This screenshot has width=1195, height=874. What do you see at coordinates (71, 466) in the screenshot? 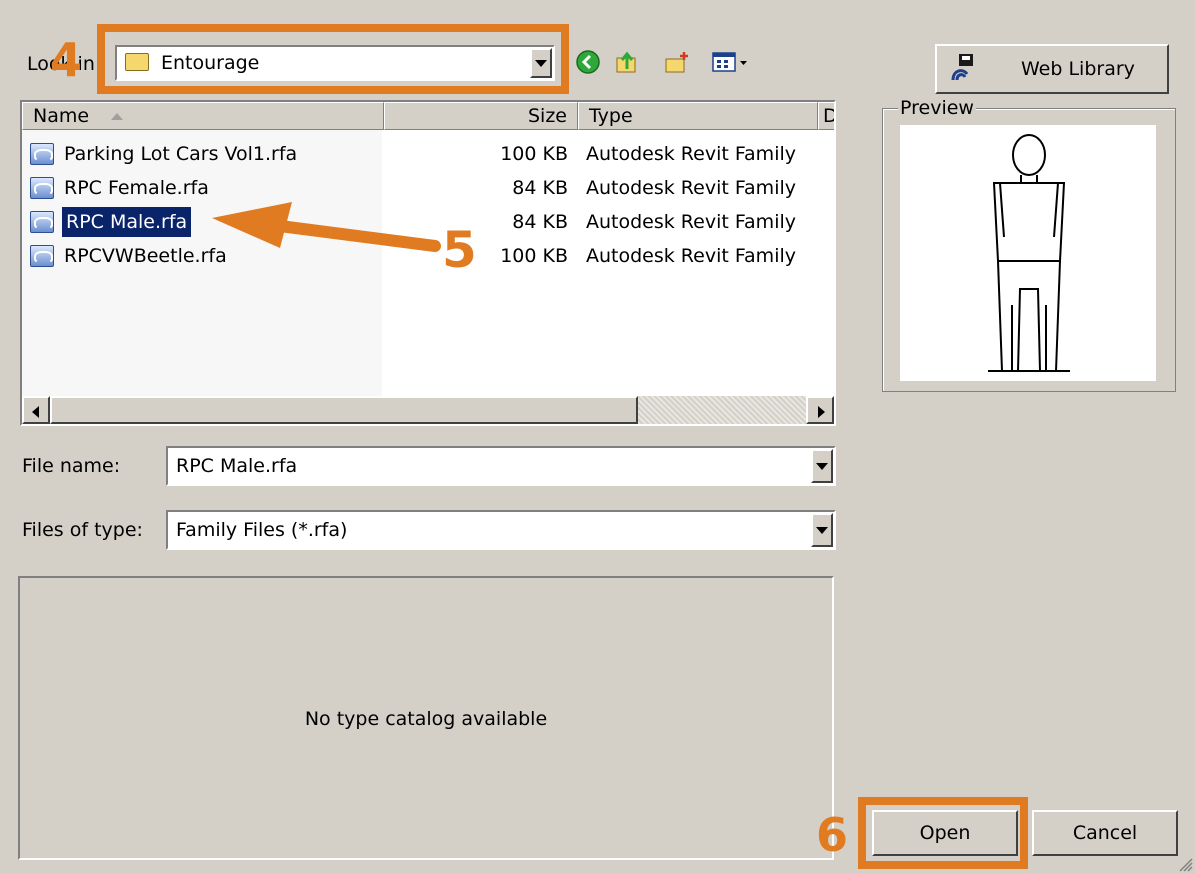
I see `file-name-label: File name:` at bounding box center [71, 466].